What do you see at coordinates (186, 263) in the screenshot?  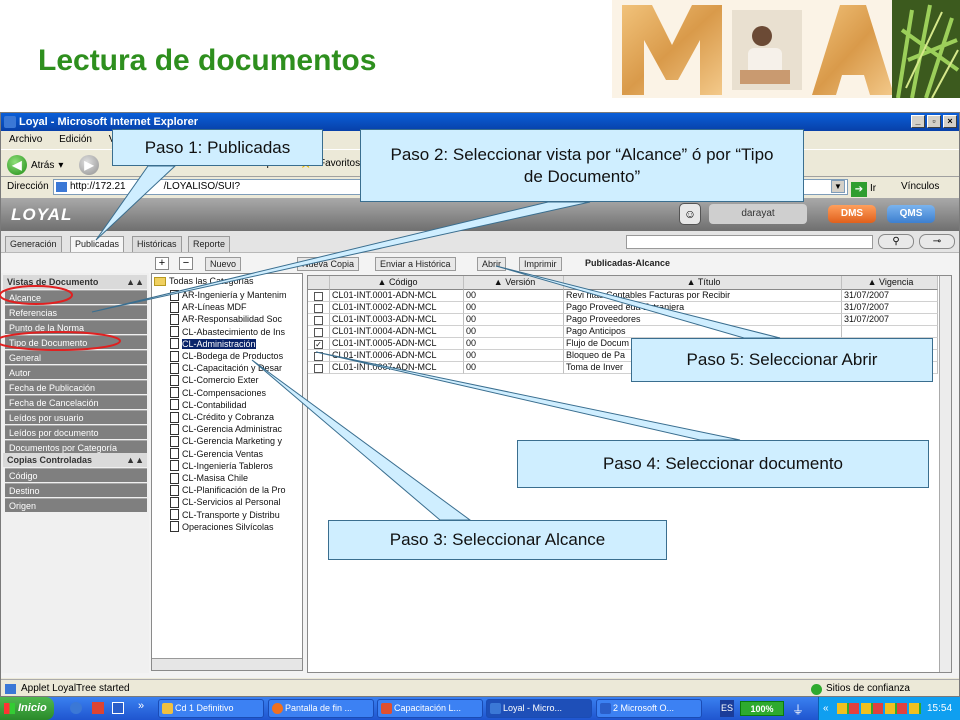 I see `collapse-all-icon: −` at bounding box center [186, 263].